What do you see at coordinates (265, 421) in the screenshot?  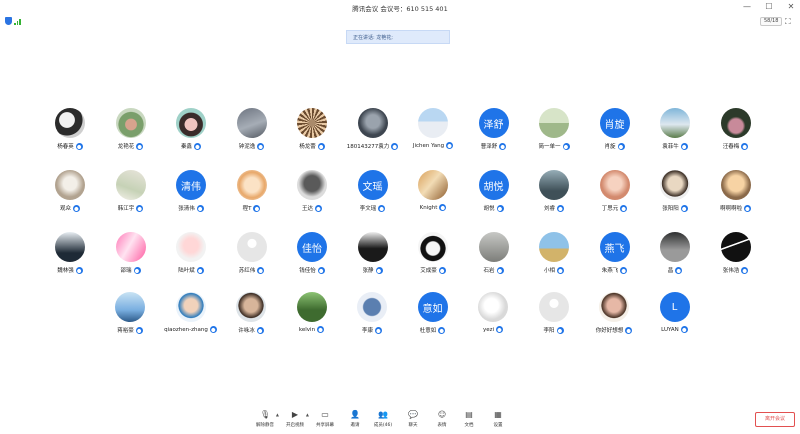 I see `toolbar-button-mic-muted: 🎙 解除静音 ▲` at bounding box center [265, 421].